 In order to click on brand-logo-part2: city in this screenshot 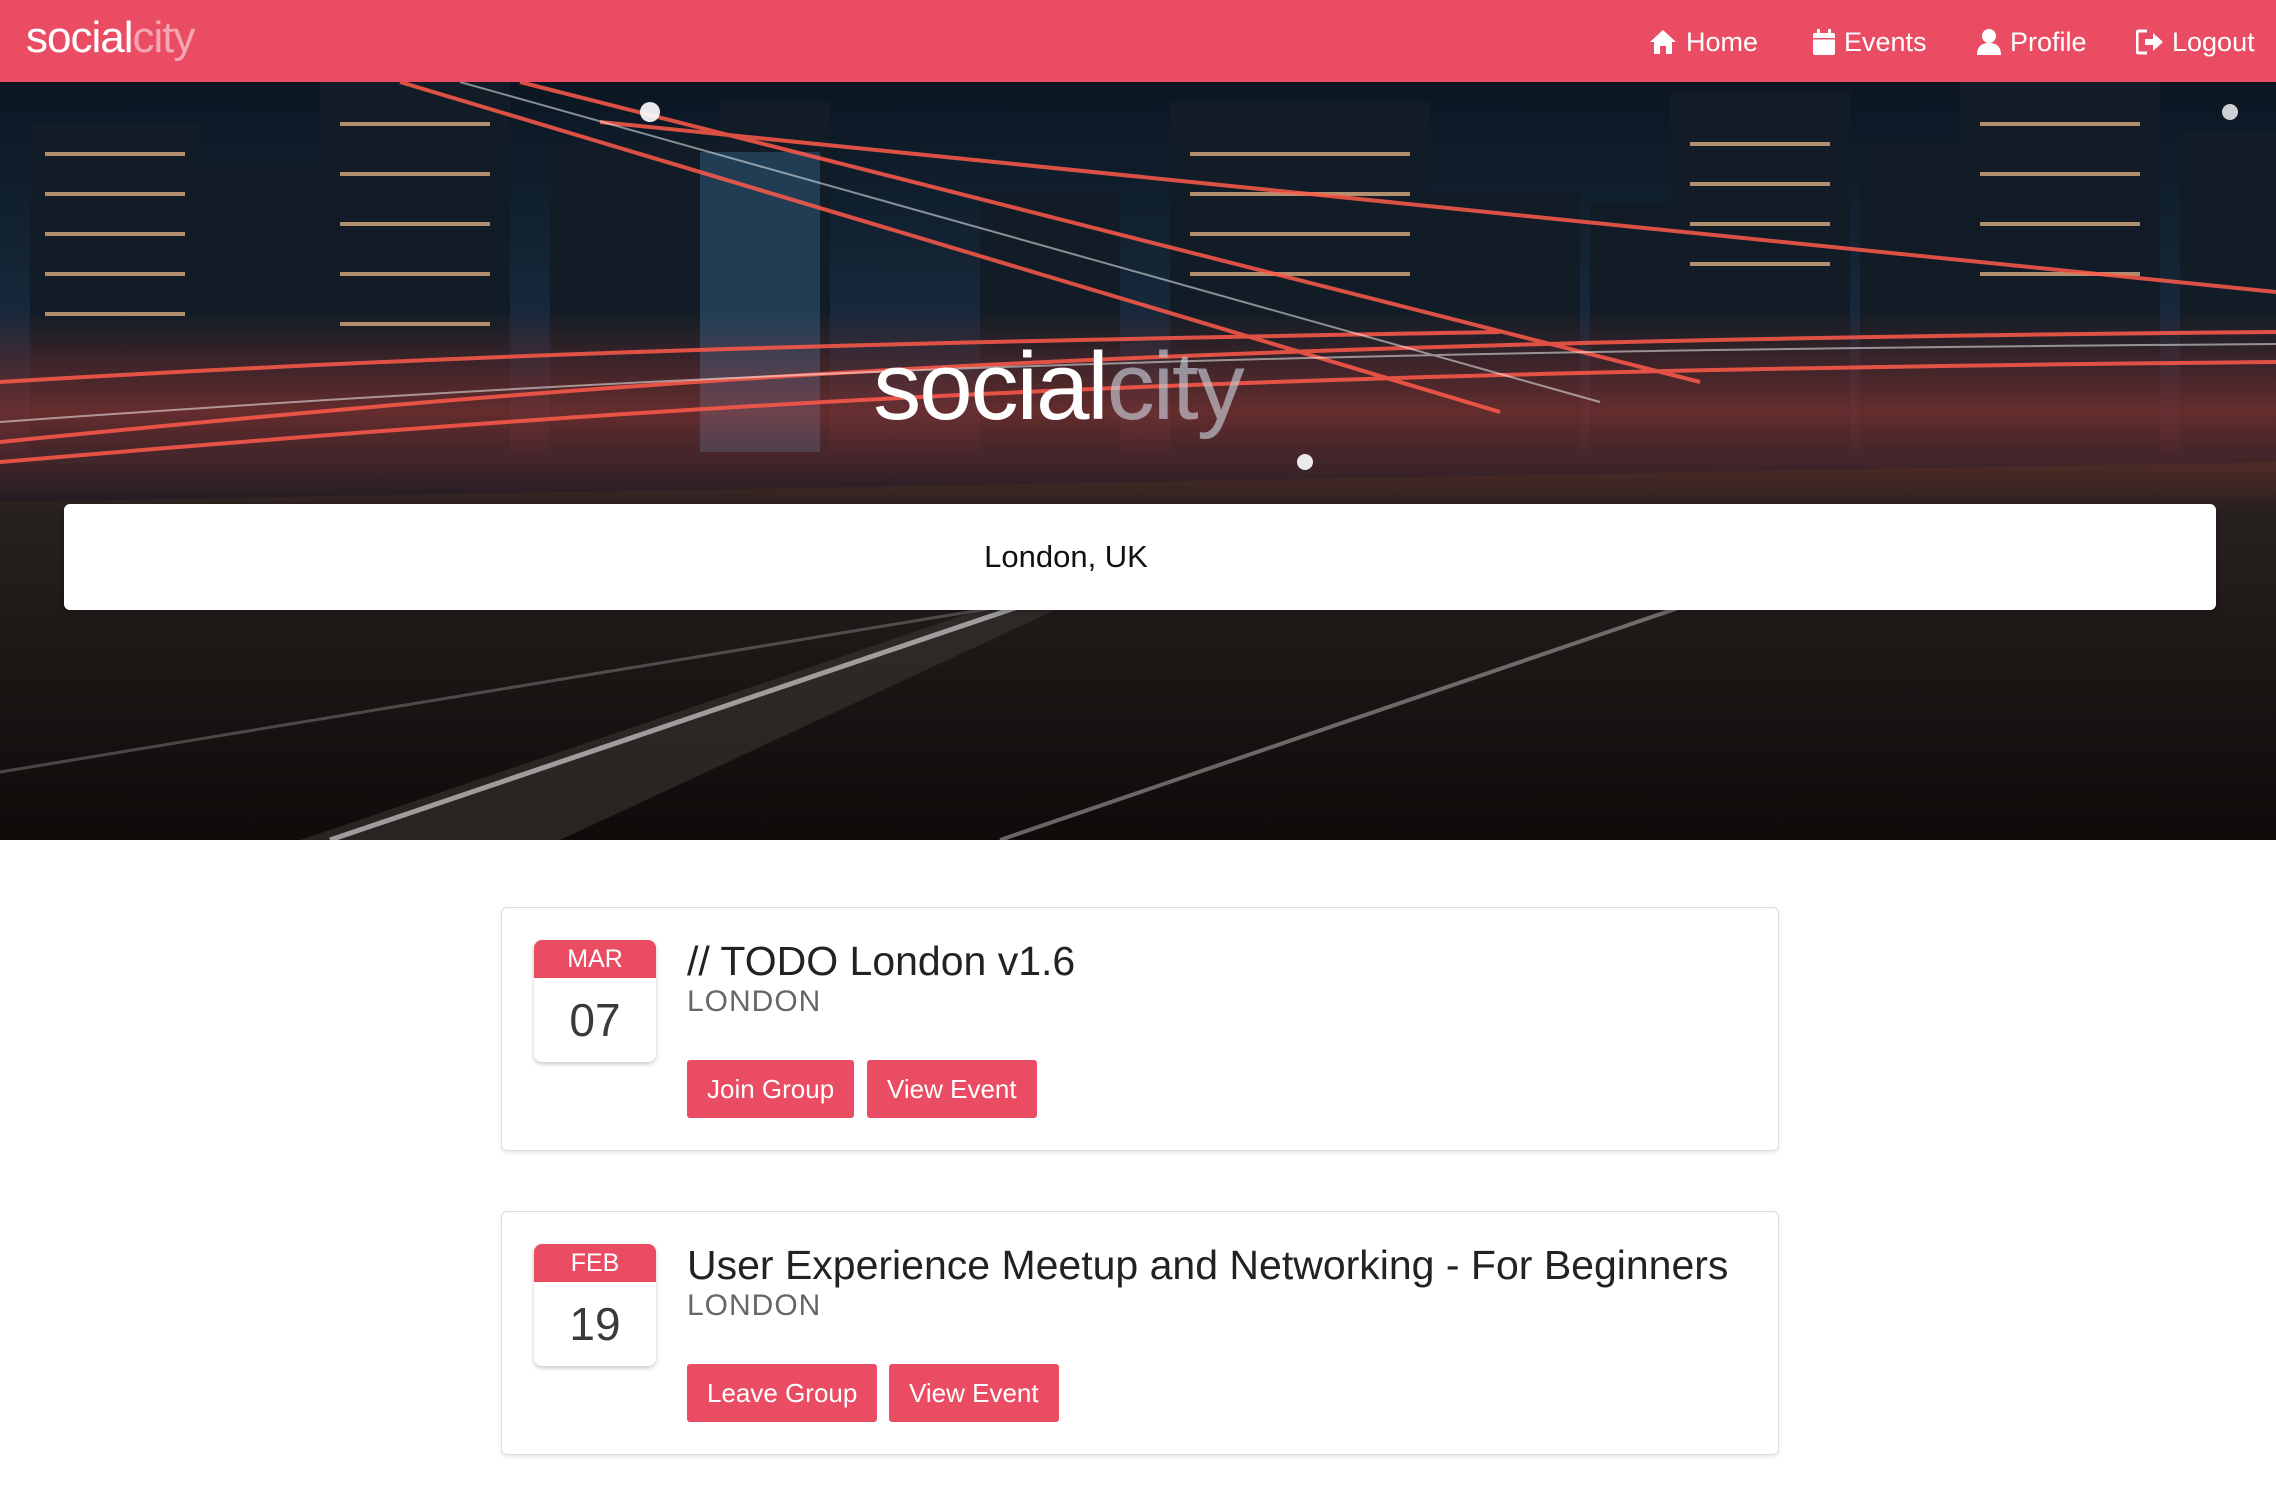, I will do `click(164, 37)`.